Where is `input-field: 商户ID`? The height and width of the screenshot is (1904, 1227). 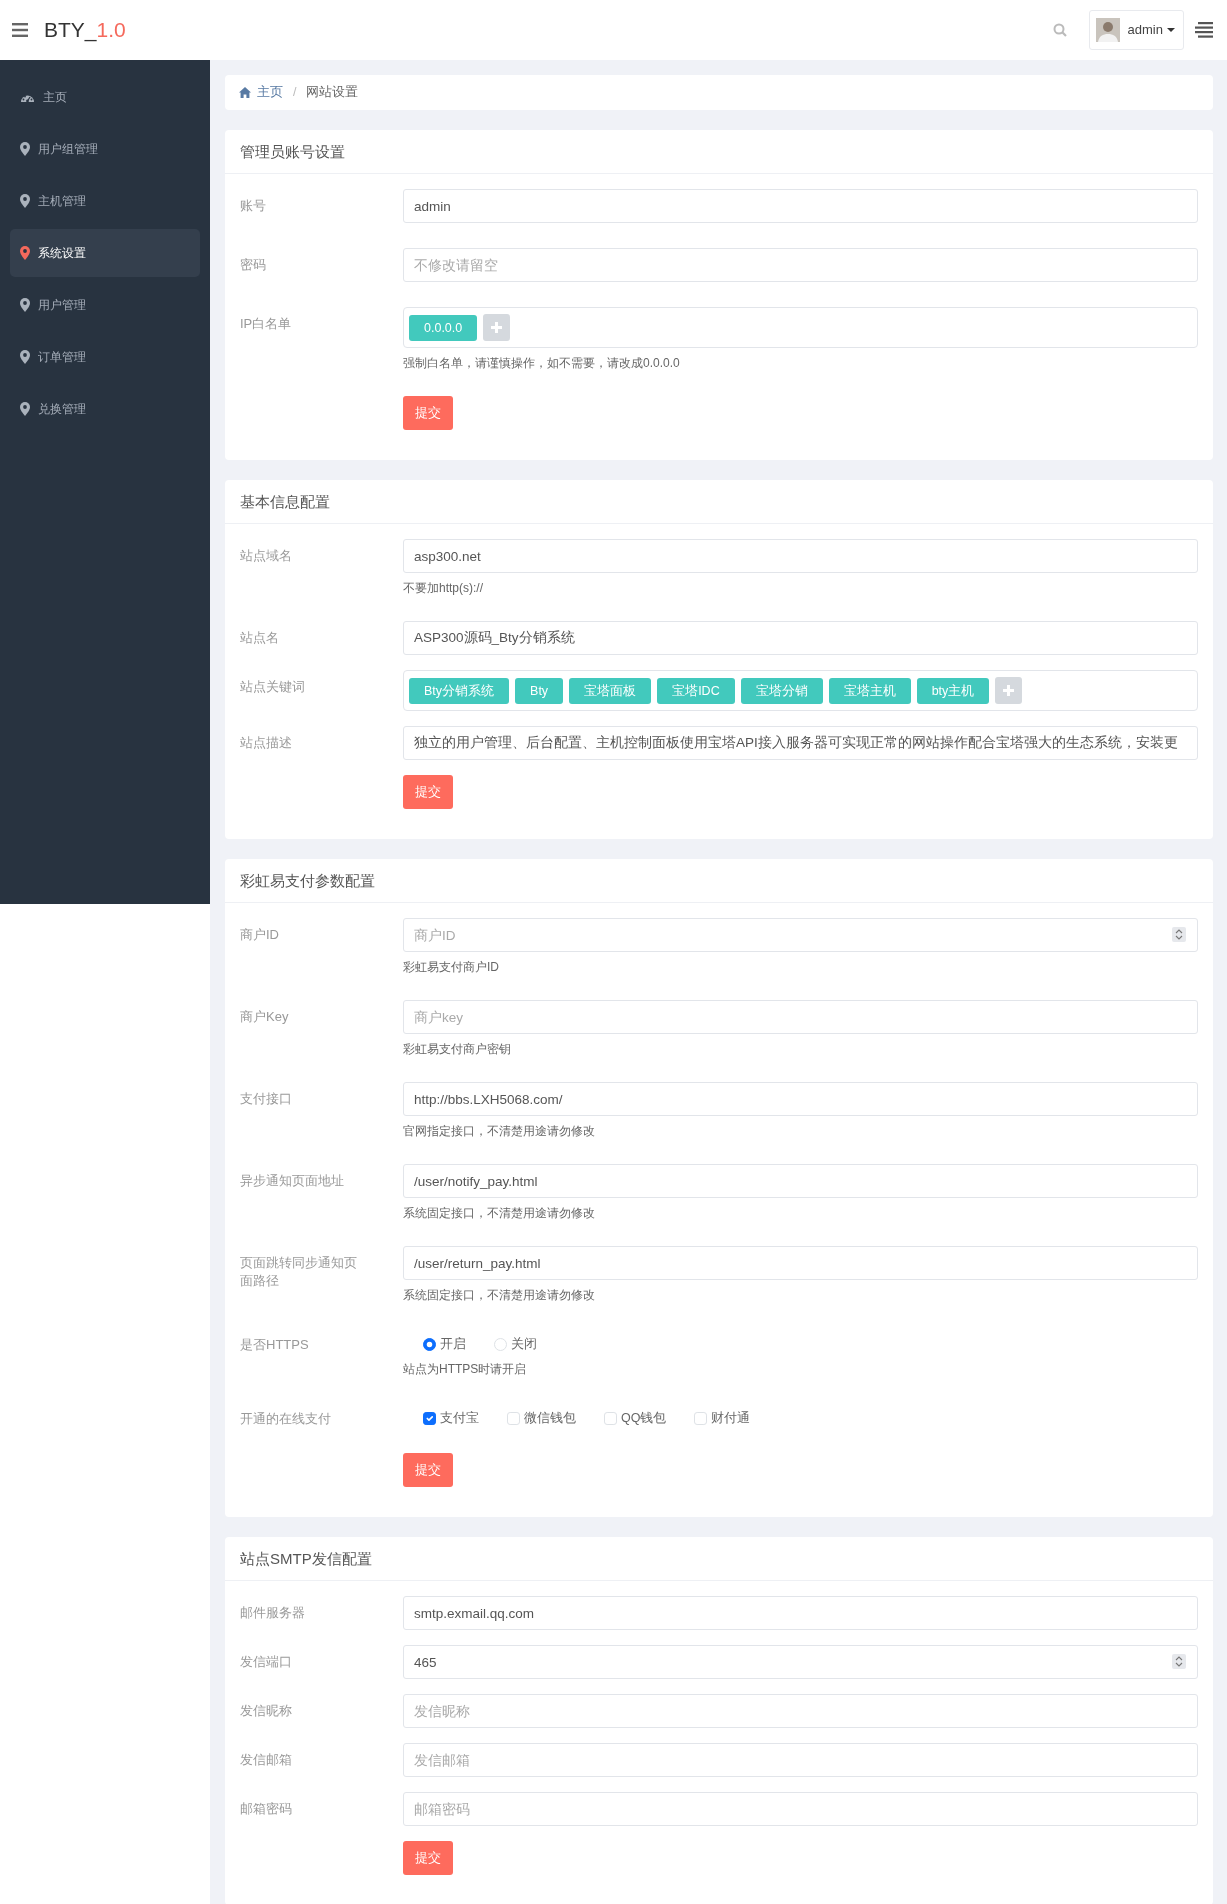 input-field: 商户ID is located at coordinates (800, 935).